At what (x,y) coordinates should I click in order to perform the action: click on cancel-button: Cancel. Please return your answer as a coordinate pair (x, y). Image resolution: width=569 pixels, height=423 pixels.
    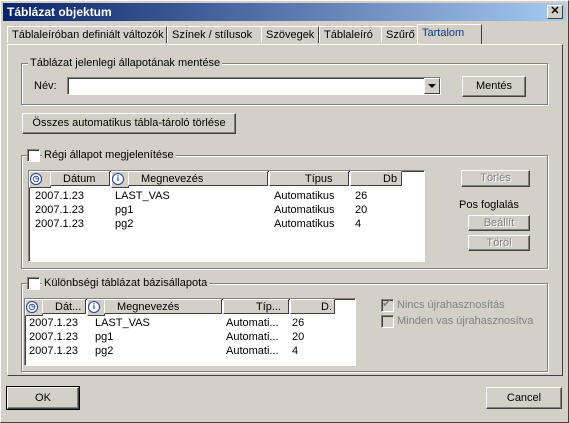
    Looking at the image, I should click on (524, 398).